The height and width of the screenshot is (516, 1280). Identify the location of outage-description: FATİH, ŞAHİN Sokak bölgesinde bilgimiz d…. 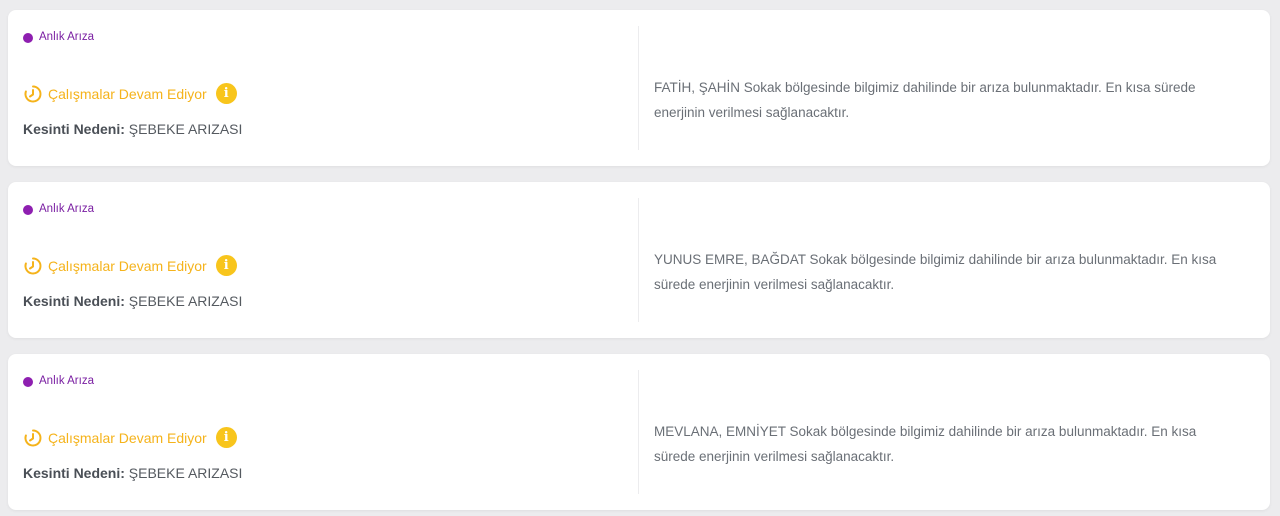
(925, 100).